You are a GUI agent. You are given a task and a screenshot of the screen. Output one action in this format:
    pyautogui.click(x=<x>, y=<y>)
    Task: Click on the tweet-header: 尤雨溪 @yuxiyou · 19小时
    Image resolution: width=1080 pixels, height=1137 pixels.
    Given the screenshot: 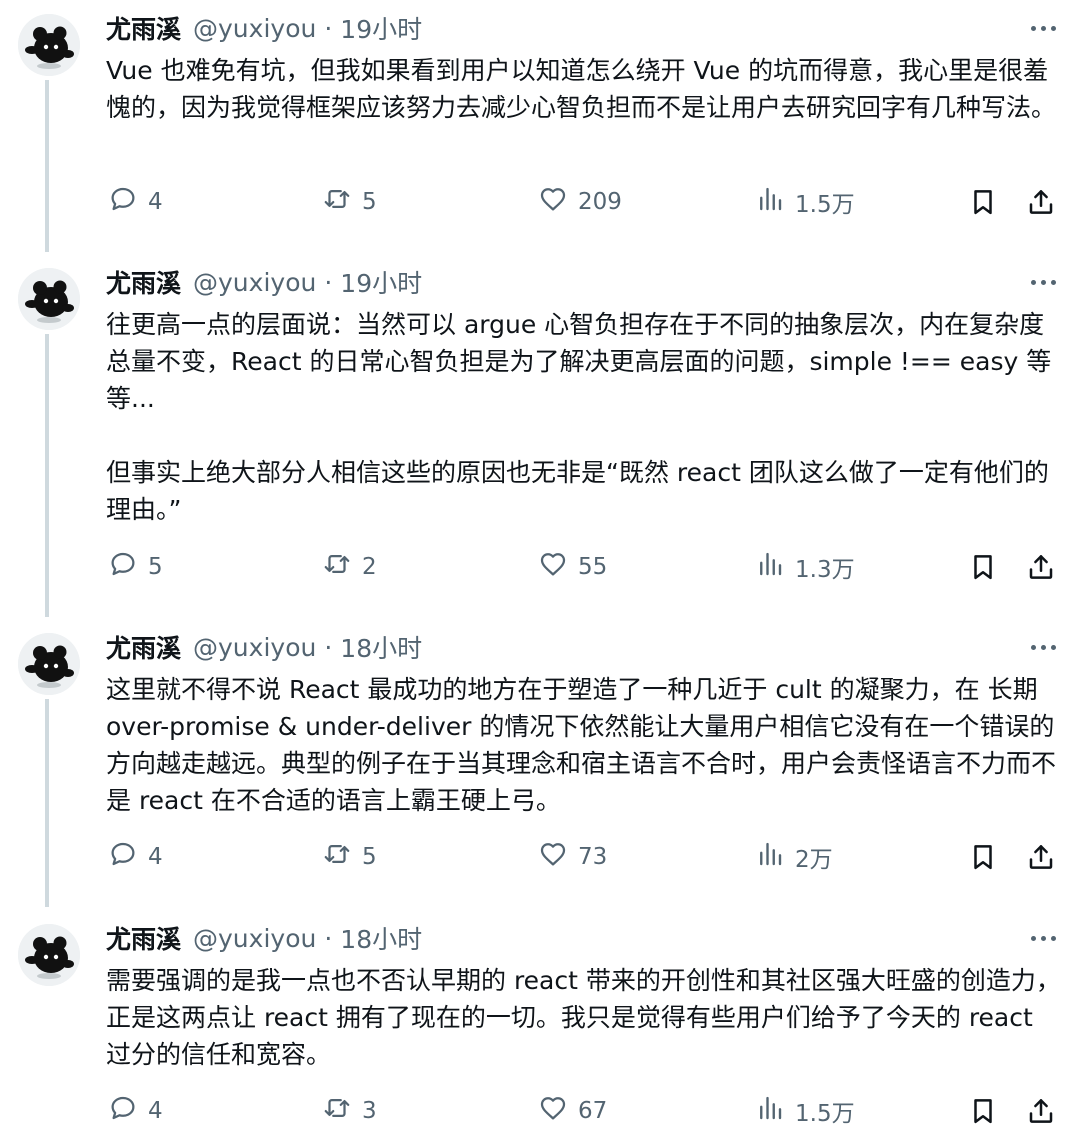 What is the action you would take?
    pyautogui.click(x=264, y=28)
    